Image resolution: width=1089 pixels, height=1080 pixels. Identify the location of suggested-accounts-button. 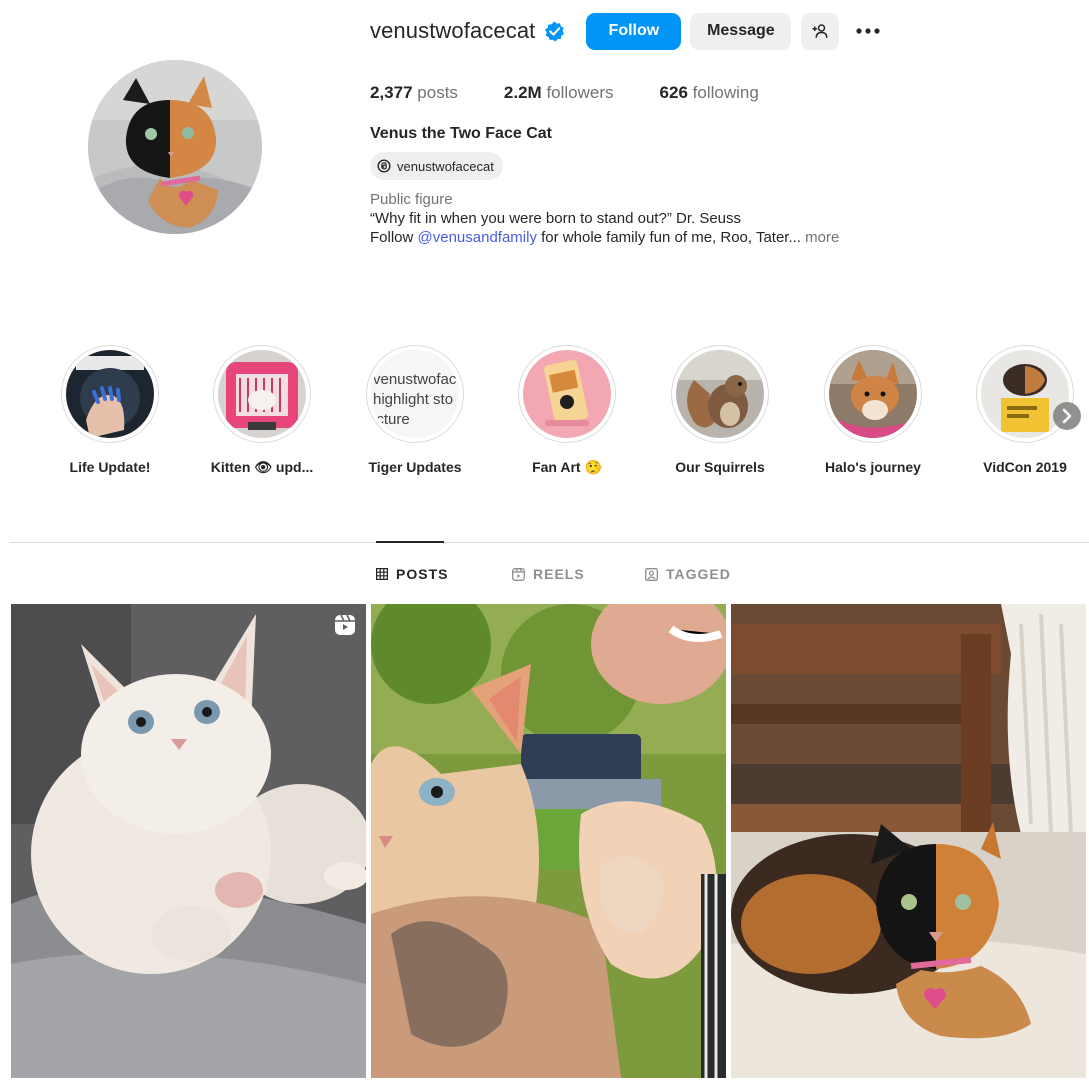
(820, 31).